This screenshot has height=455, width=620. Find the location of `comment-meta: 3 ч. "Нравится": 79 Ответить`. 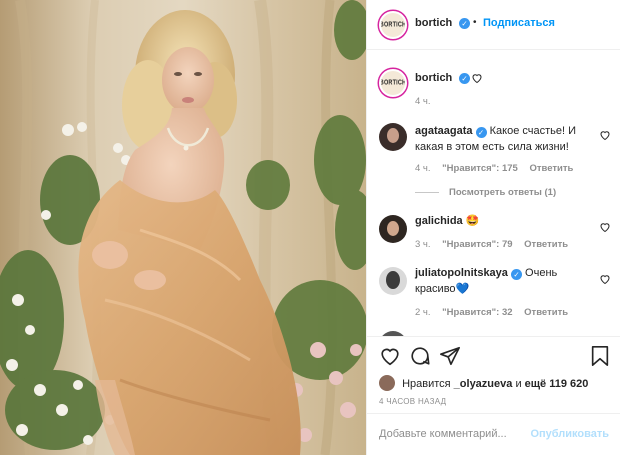

comment-meta: 3 ч. "Нравится": 79 Ответить is located at coordinates (496, 244).